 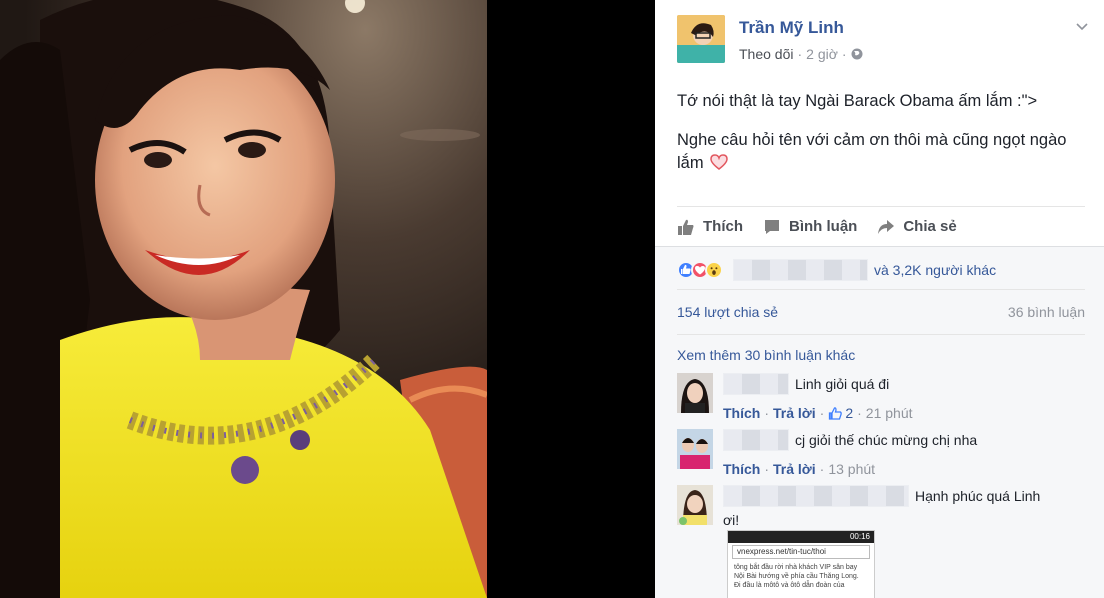 What do you see at coordinates (801, 537) in the screenshot?
I see `phone-status-bar: 00:16` at bounding box center [801, 537].